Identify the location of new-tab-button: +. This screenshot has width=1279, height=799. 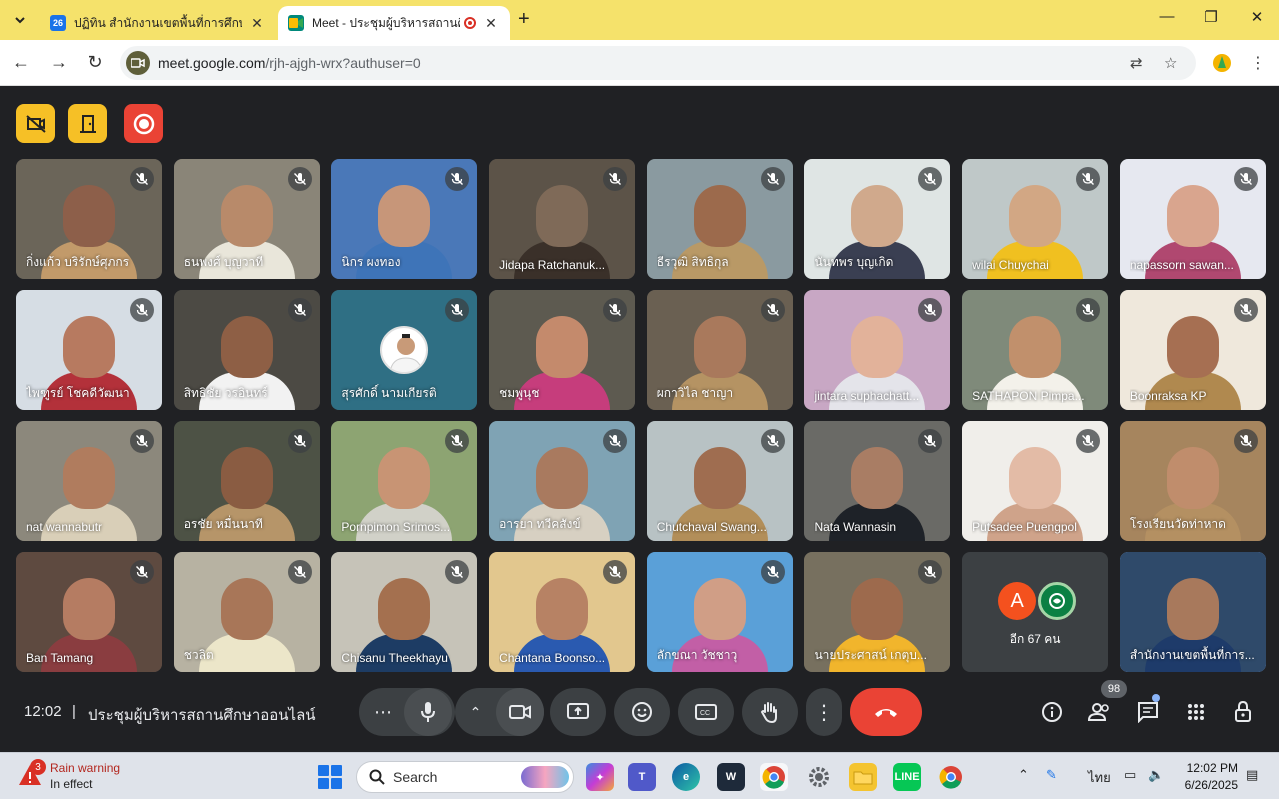
(524, 19).